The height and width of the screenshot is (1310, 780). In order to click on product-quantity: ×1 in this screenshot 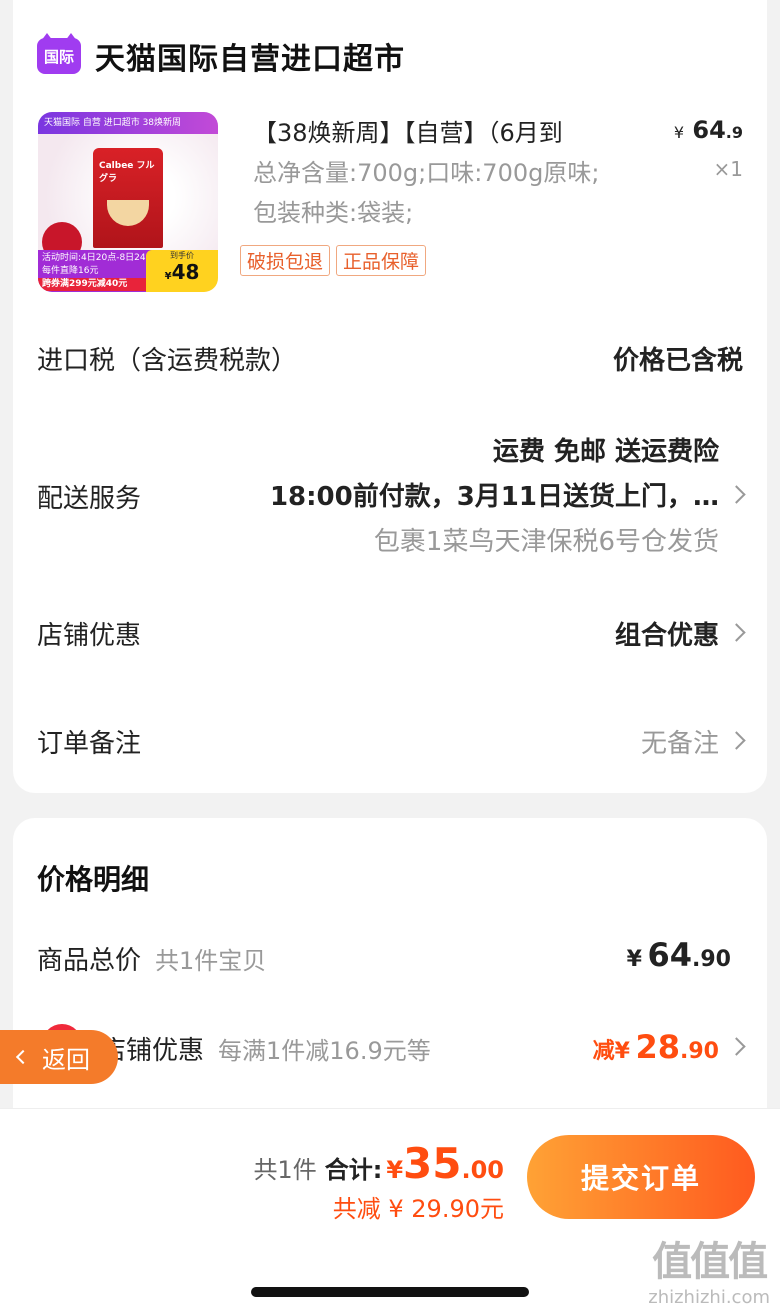, I will do `click(728, 169)`.